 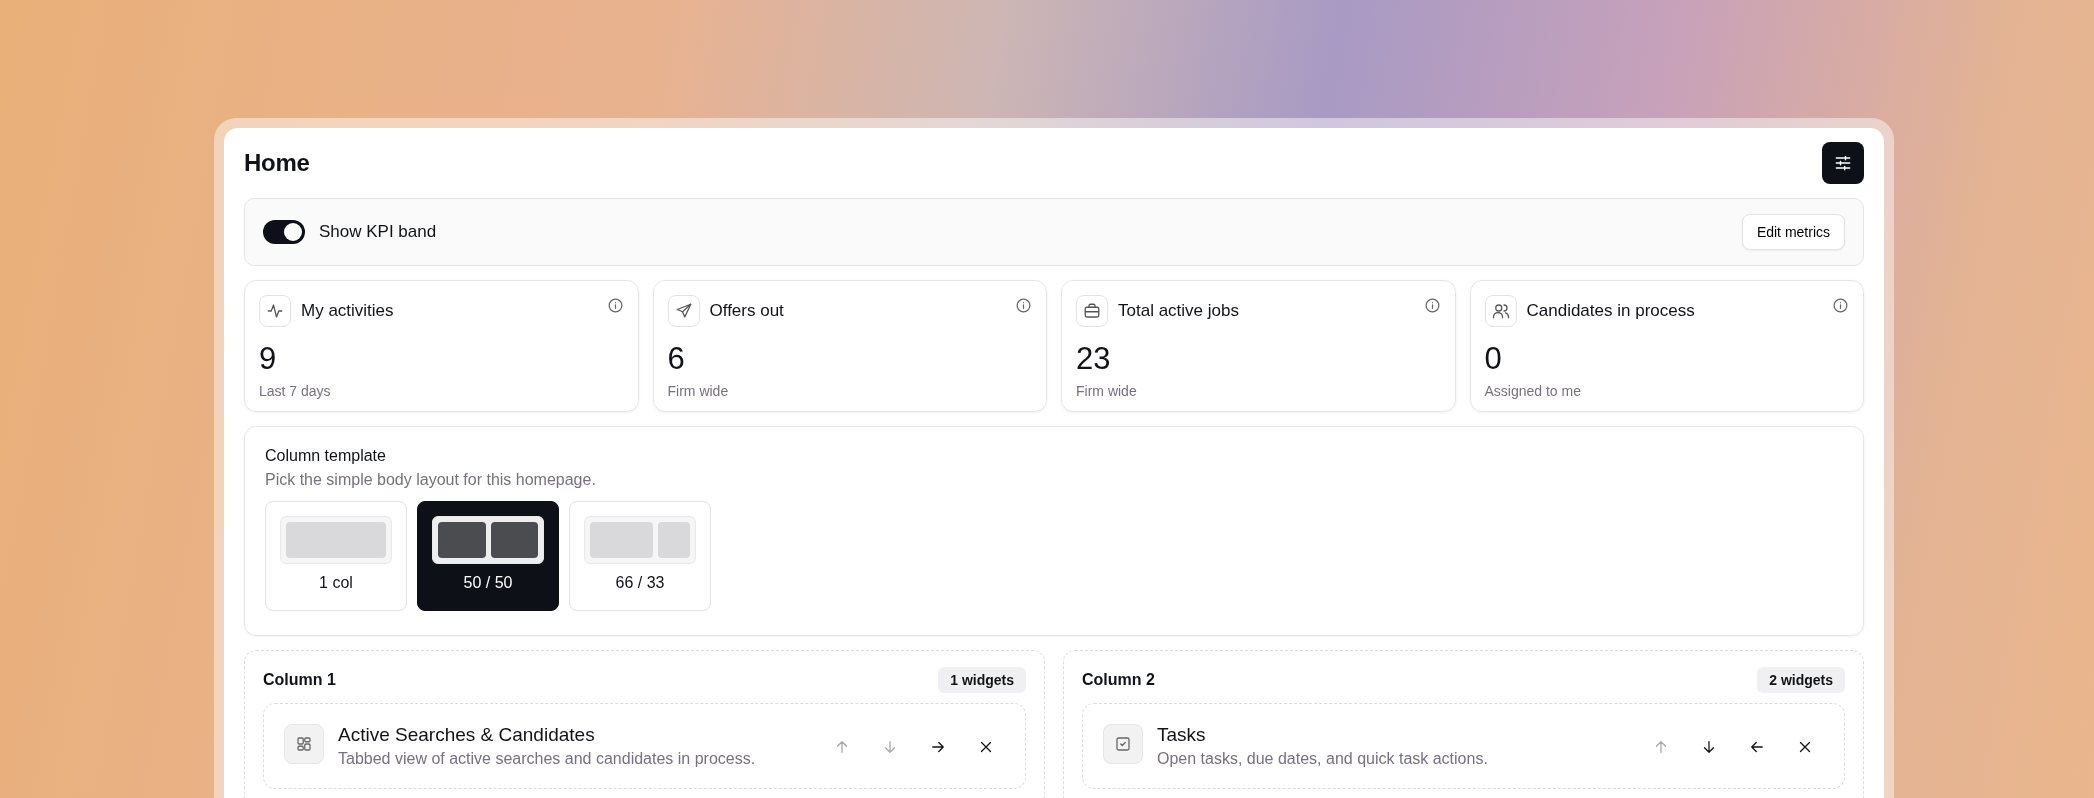 I want to click on metric-title: Candidates in process, so click(x=1611, y=311).